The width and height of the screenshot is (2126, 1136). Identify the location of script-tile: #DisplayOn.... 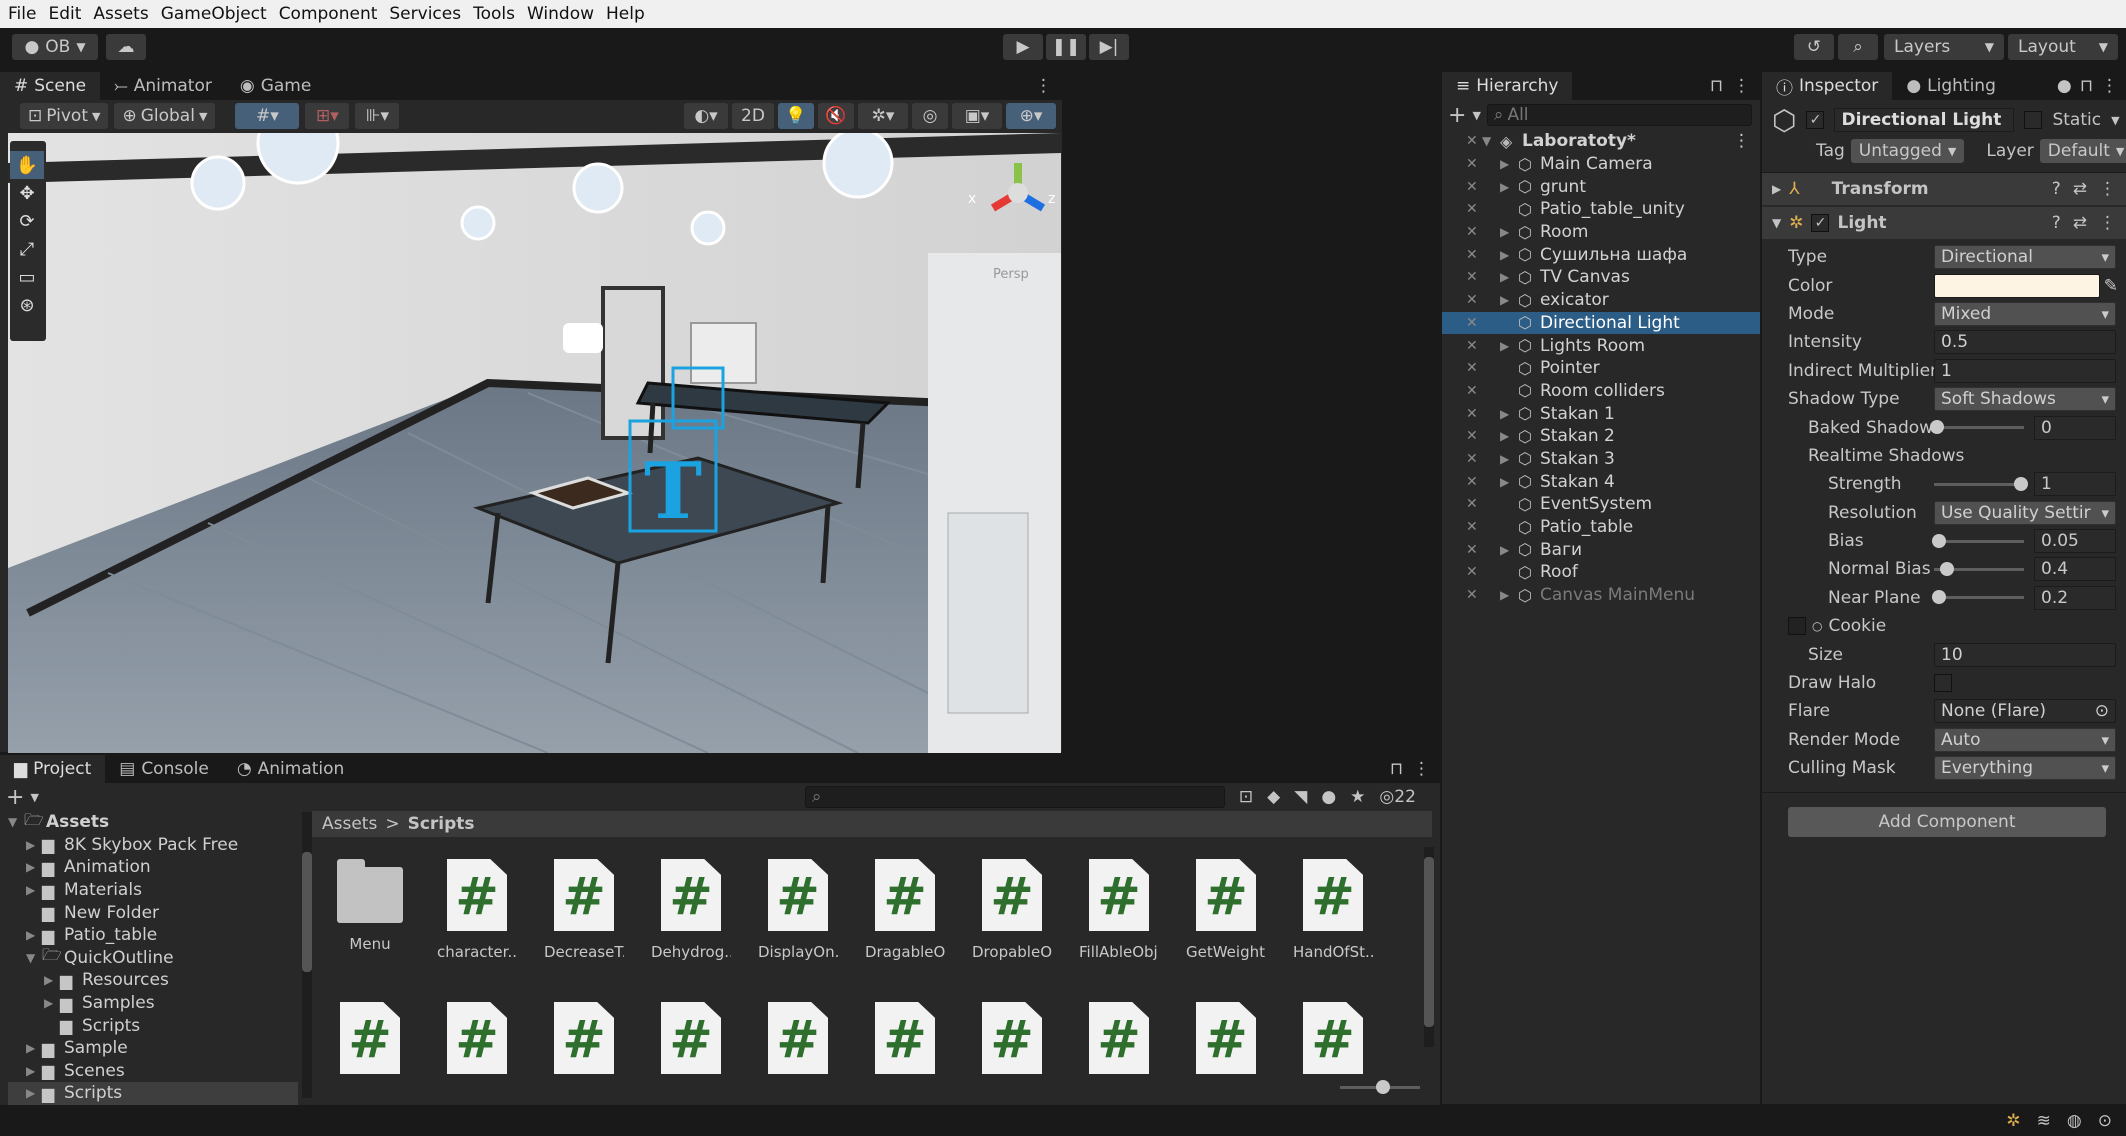
(798, 910).